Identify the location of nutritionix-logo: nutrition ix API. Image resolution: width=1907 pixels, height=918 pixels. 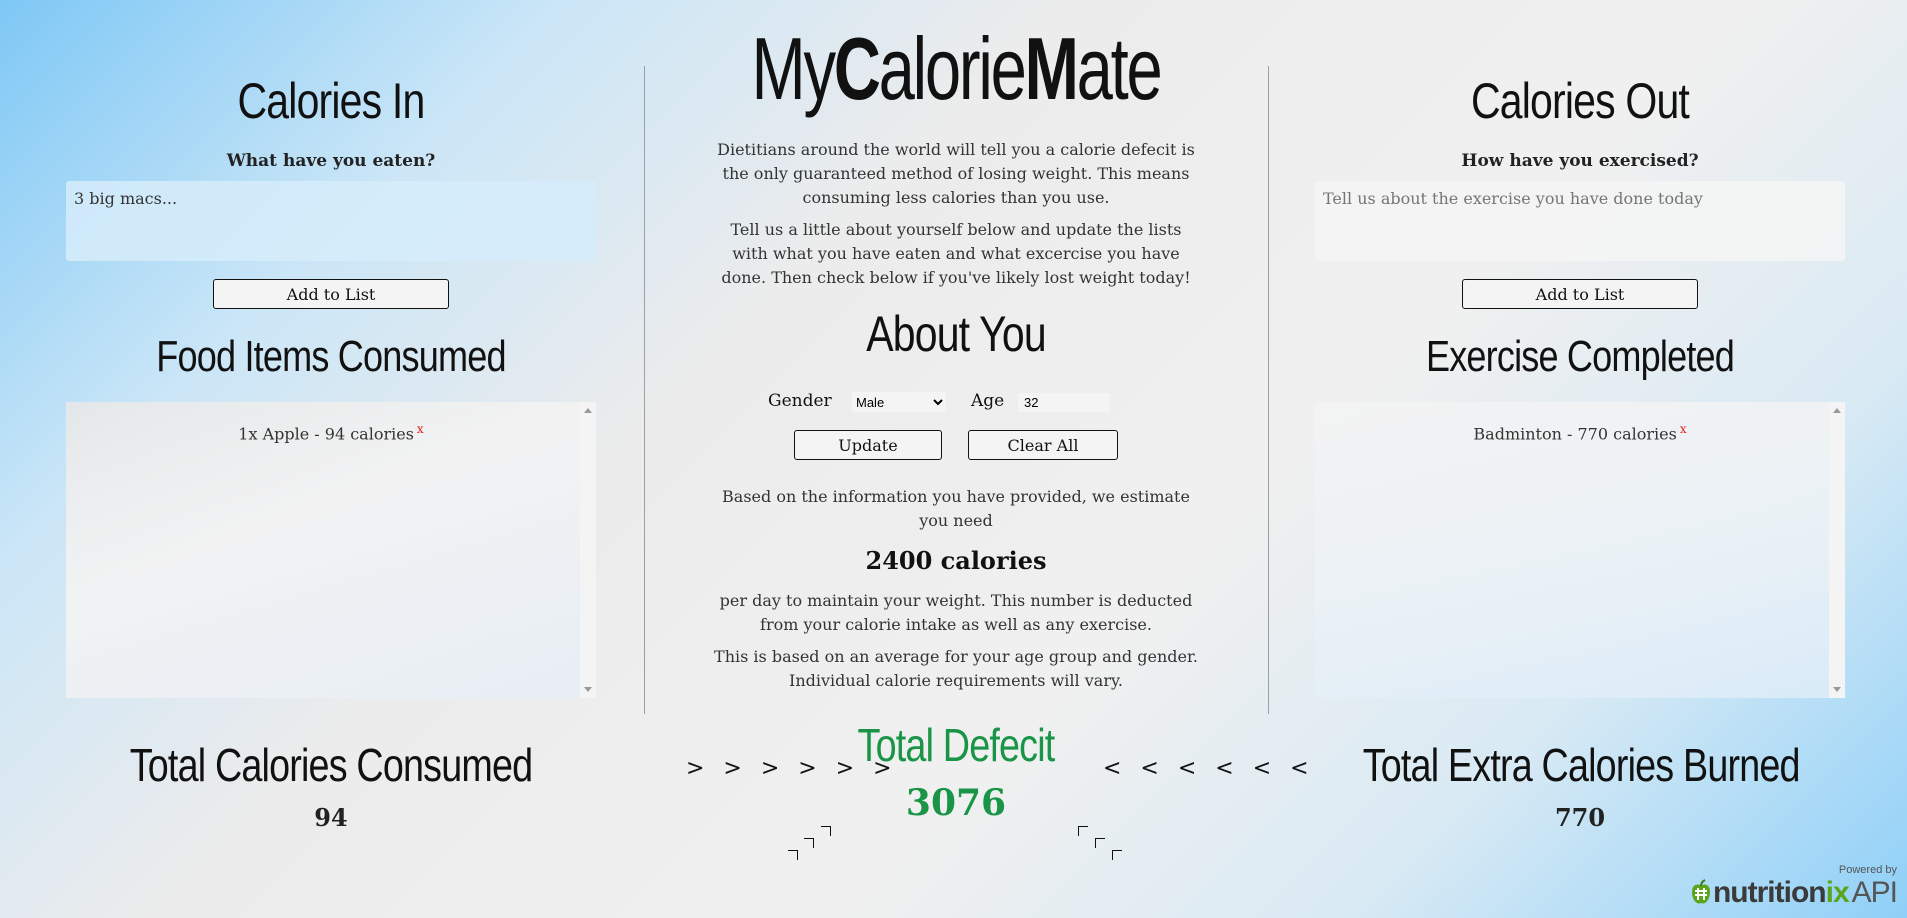
(1793, 893).